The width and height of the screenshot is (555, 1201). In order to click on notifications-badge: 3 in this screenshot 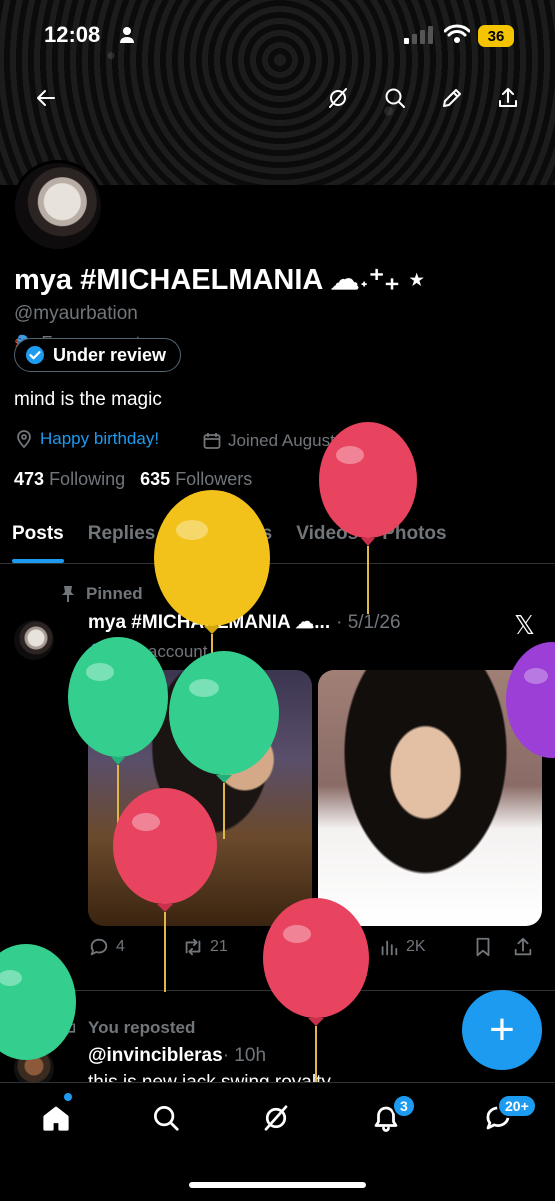, I will do `click(404, 1106)`.